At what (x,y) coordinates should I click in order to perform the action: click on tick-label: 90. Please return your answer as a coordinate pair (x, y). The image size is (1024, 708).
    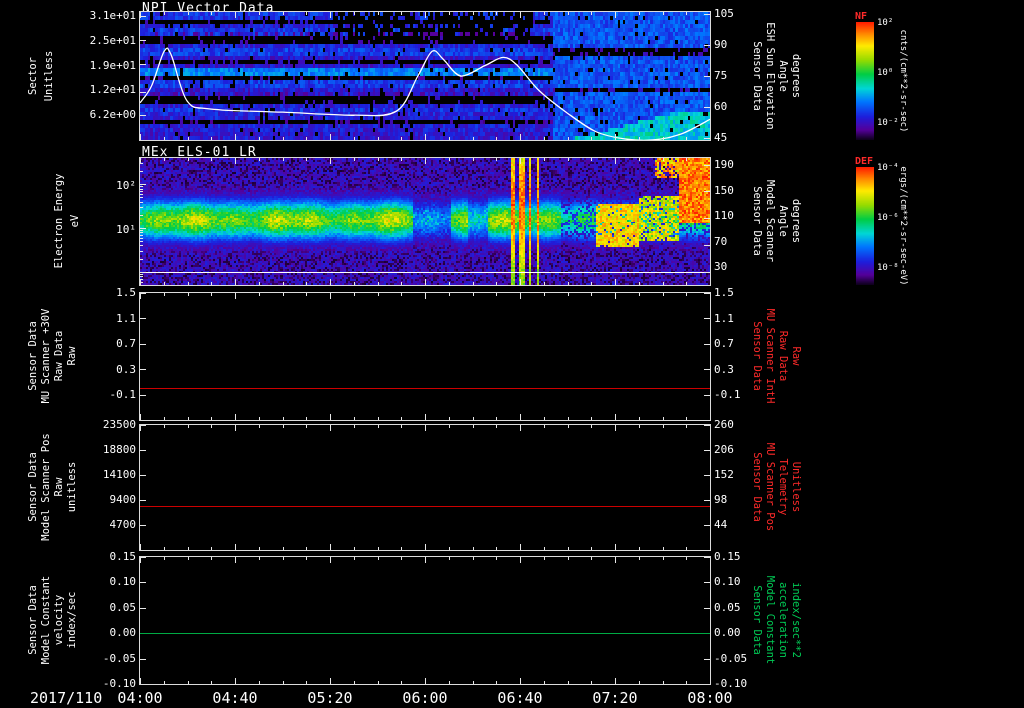
    Looking at the image, I should click on (721, 44).